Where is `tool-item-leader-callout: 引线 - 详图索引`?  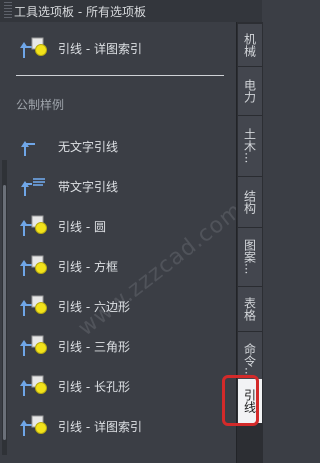
tool-item-leader-callout: 引线 - 详图索引 is located at coordinates (121, 426).